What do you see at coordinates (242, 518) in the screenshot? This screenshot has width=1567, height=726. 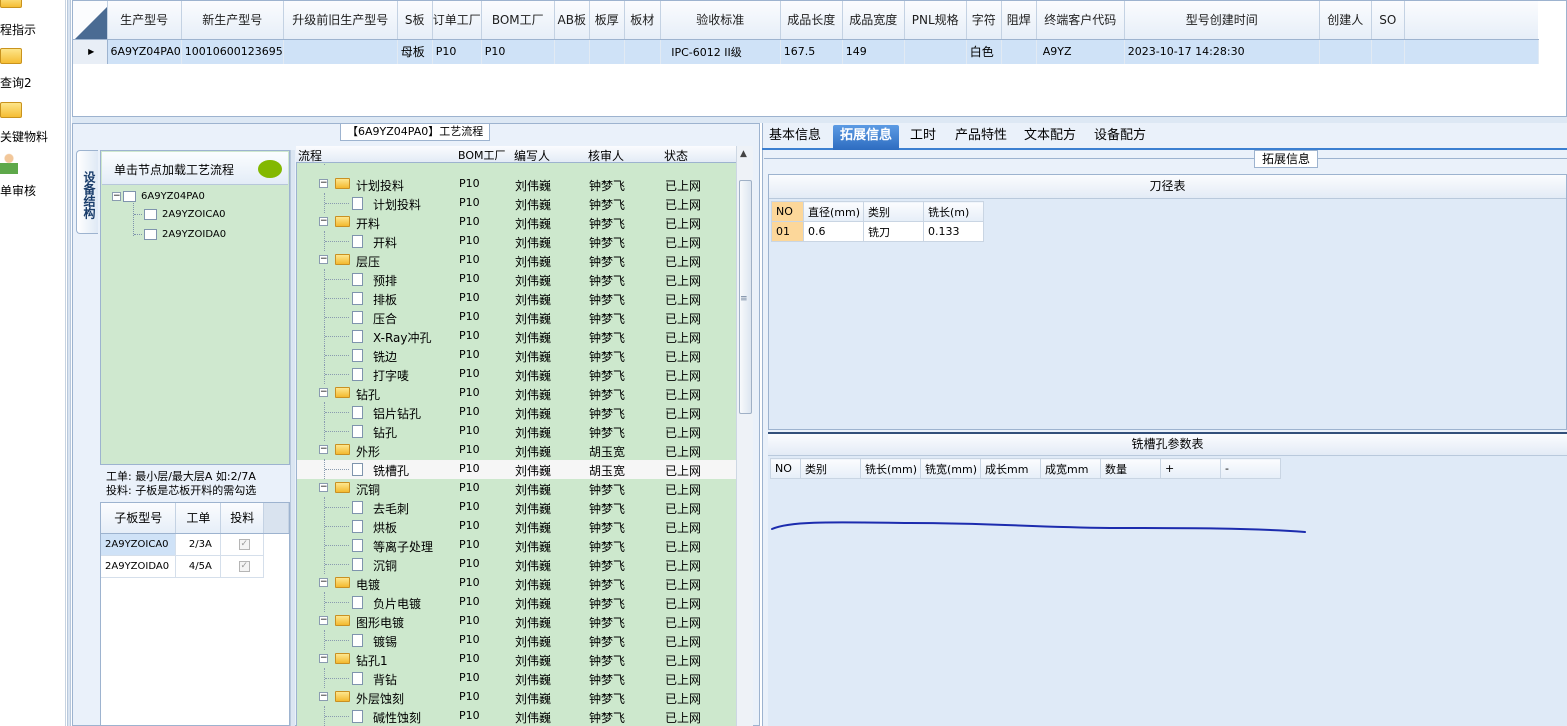 I see `grid-header: 投料` at bounding box center [242, 518].